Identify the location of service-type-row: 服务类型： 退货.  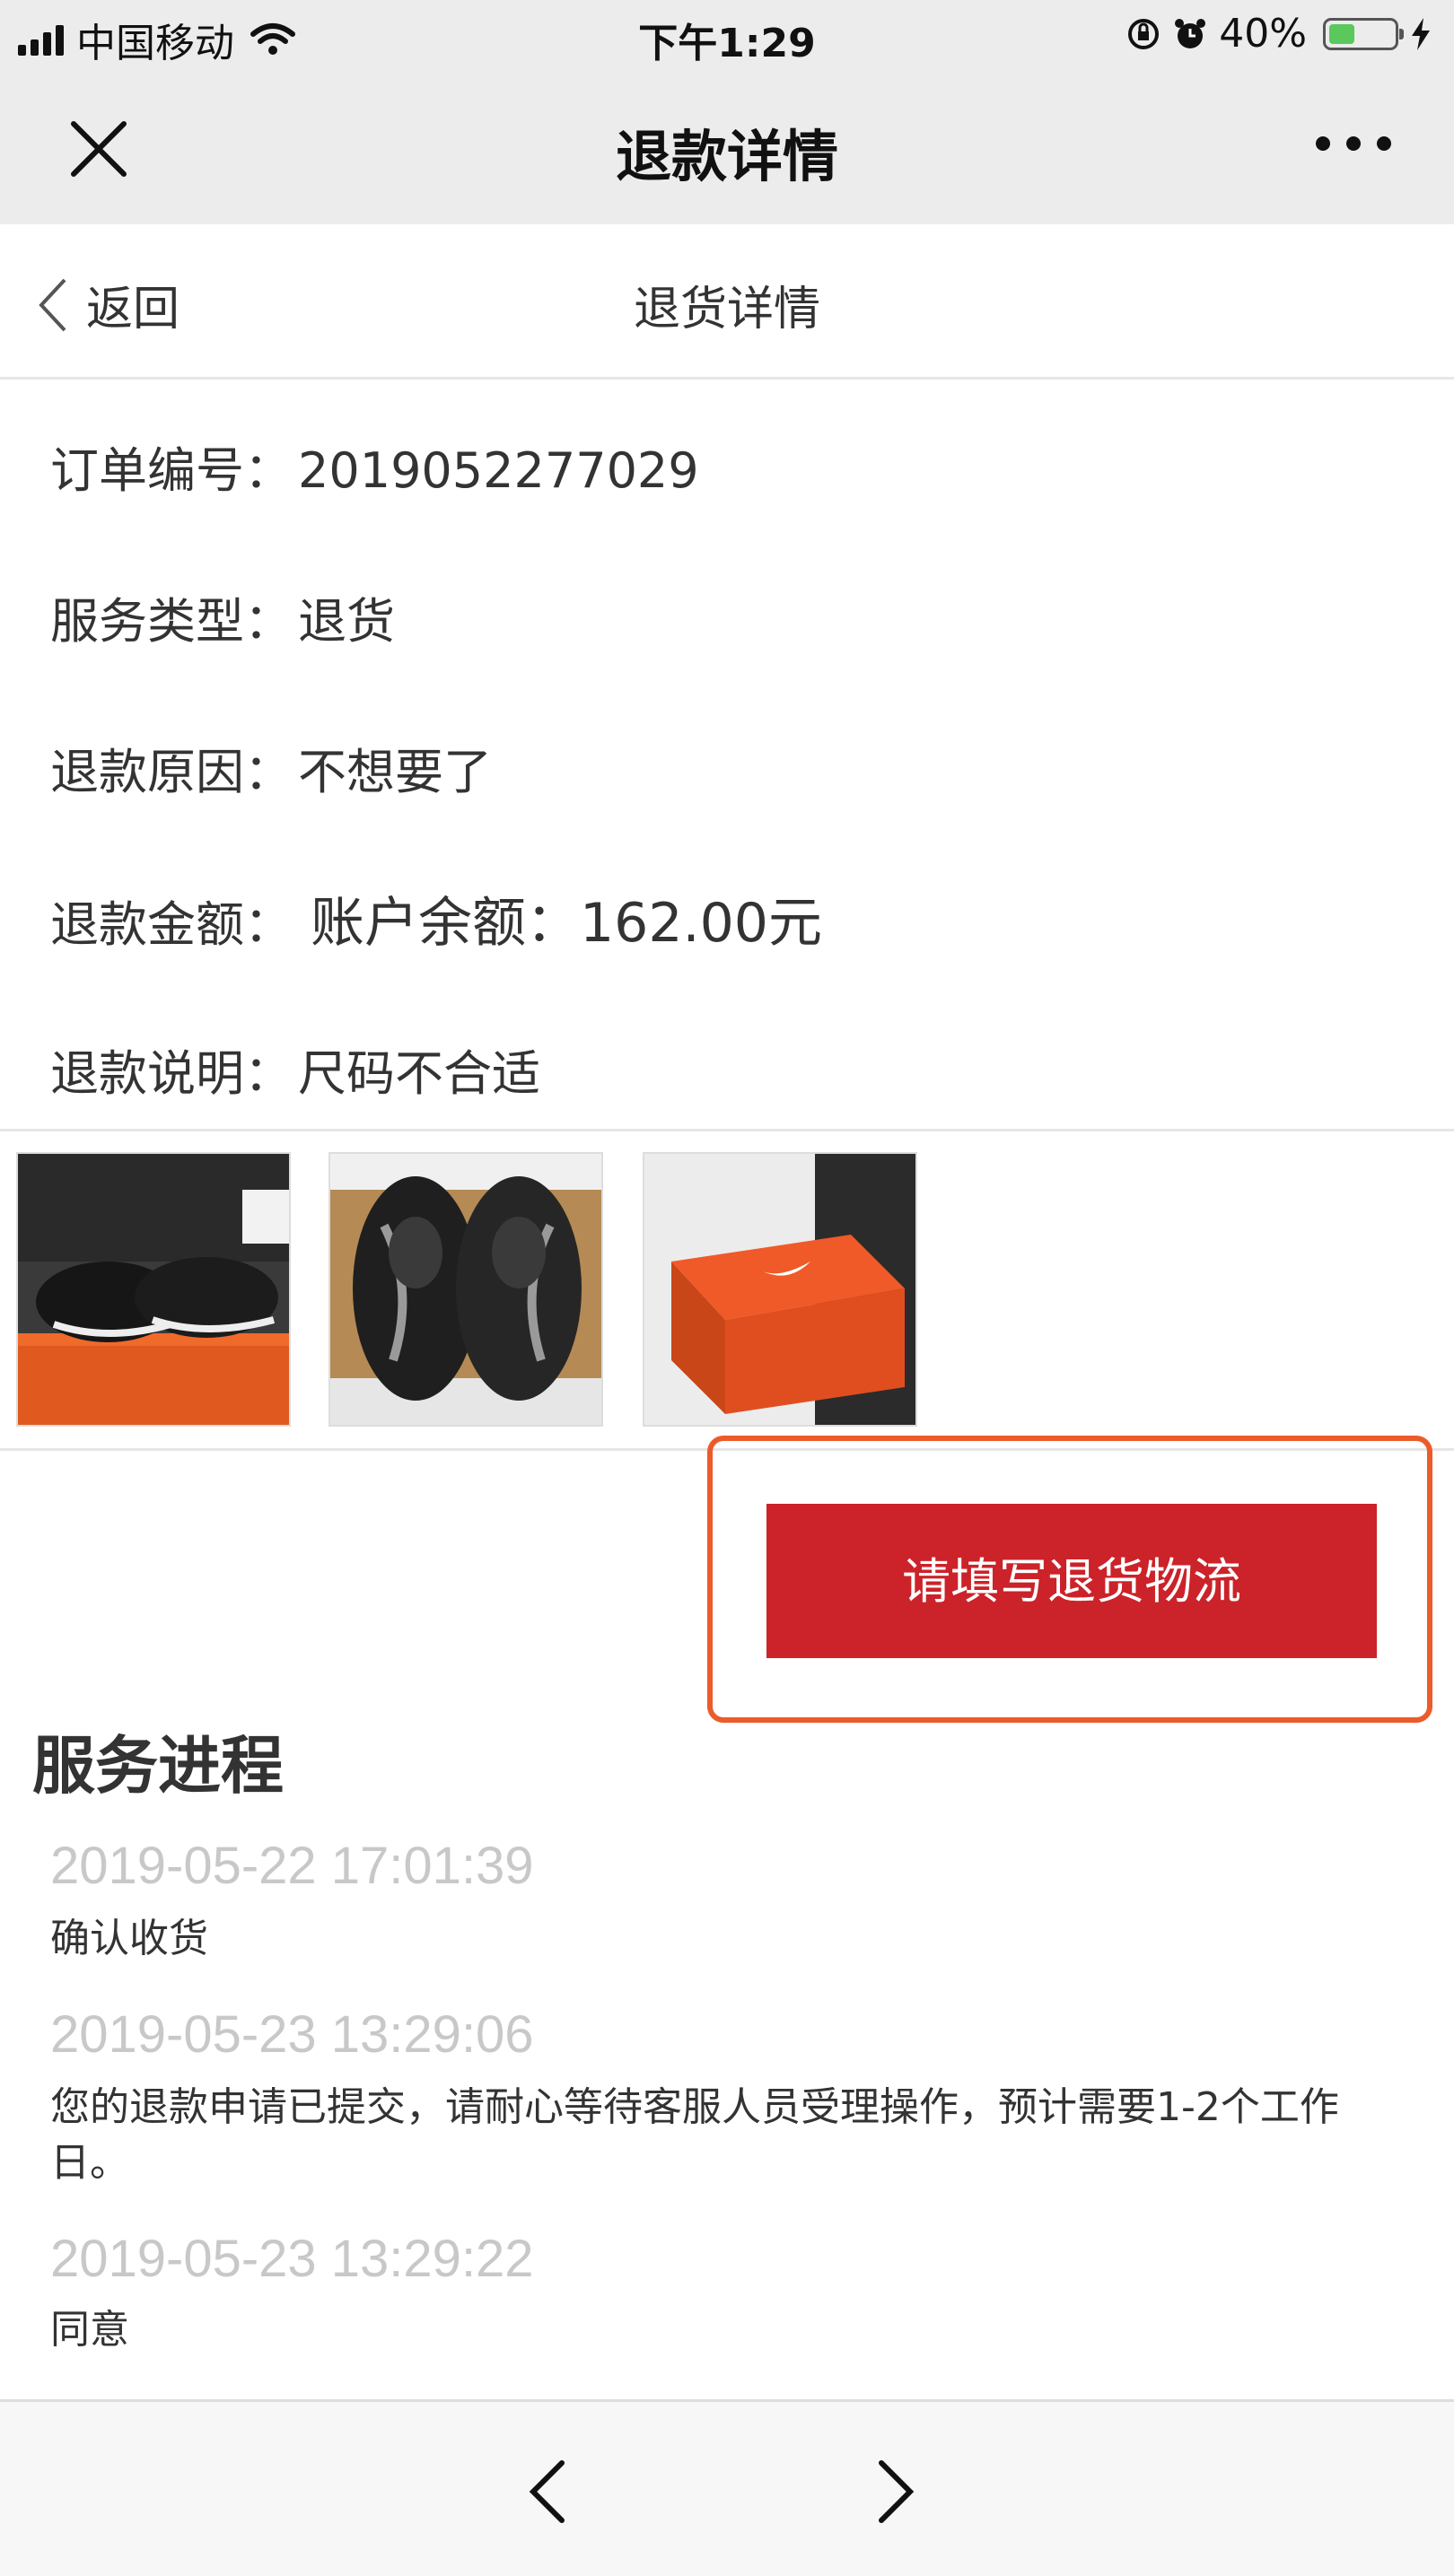
(222, 616).